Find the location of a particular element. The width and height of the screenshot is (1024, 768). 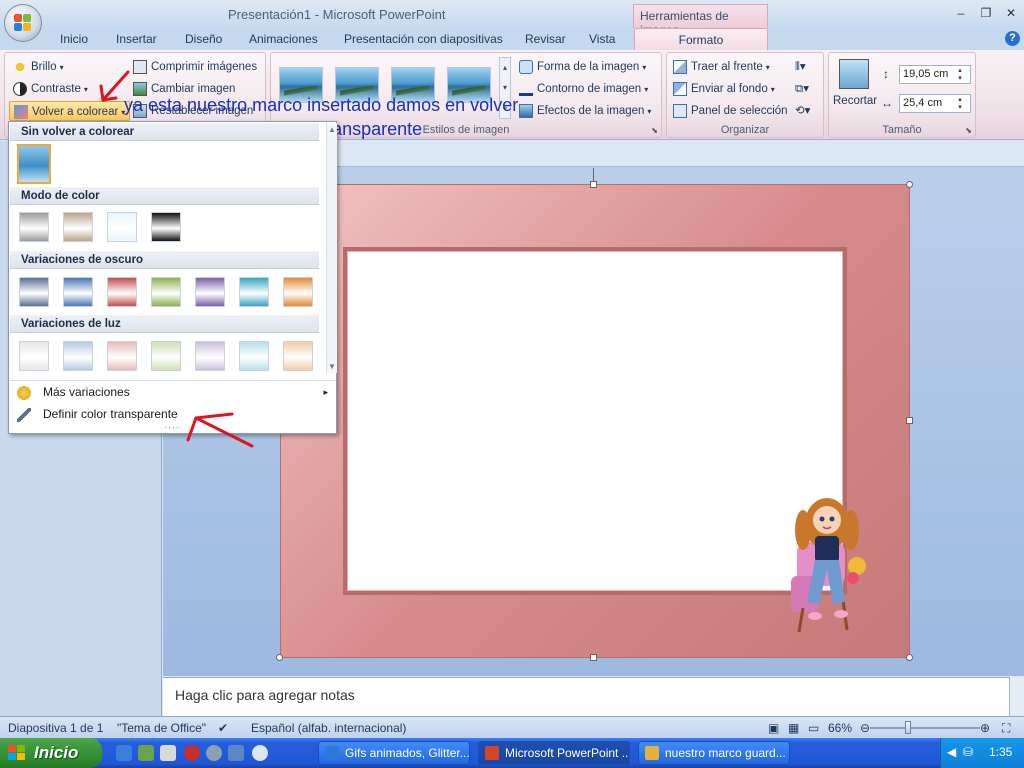

tab-vista: Vista is located at coordinates (602, 39).